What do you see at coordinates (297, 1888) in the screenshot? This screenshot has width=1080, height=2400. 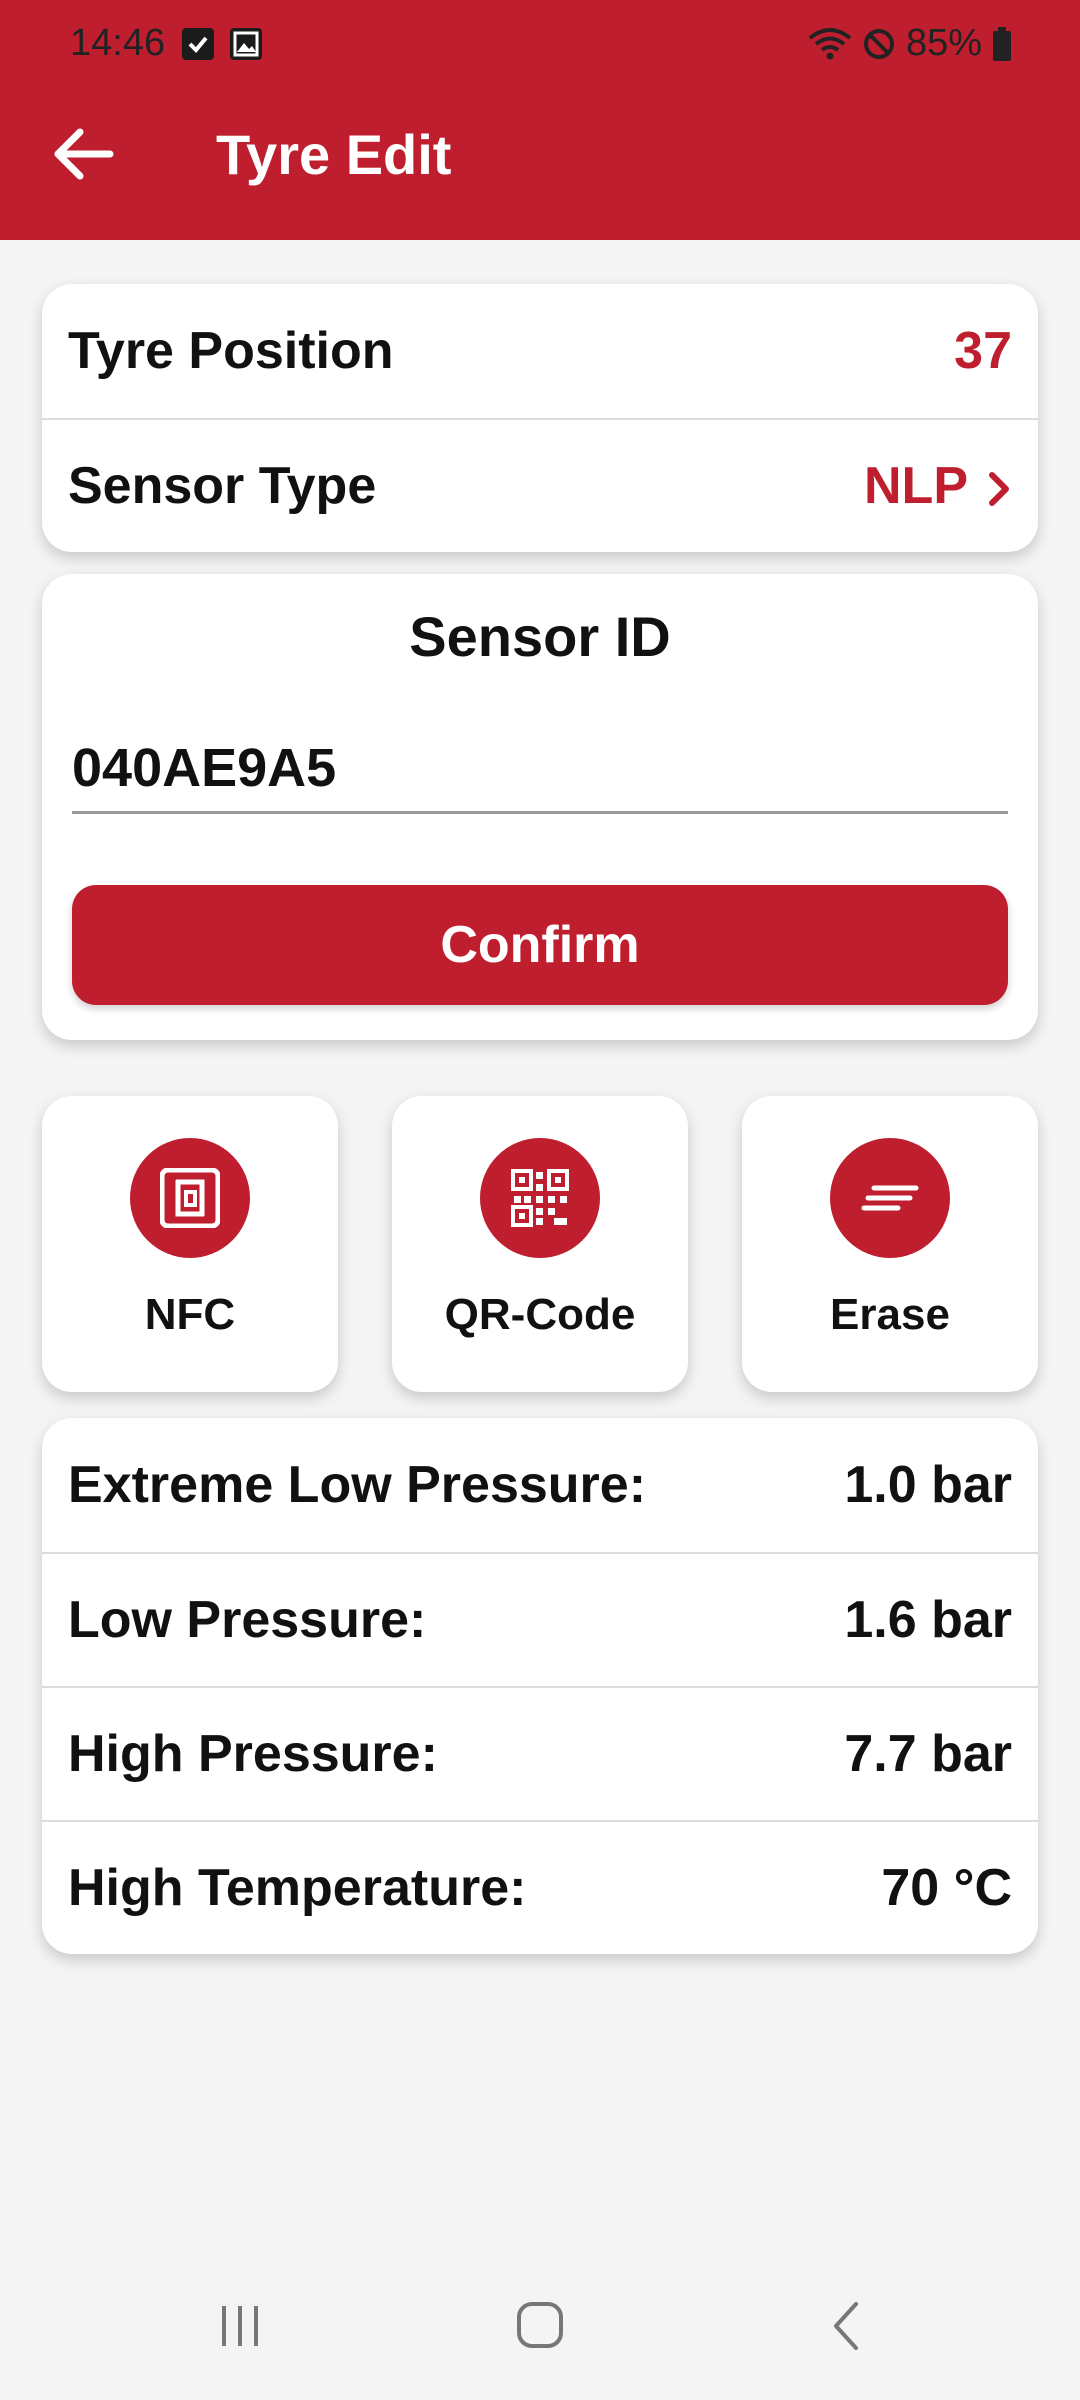 I see `threshold-label: High Temperature:` at bounding box center [297, 1888].